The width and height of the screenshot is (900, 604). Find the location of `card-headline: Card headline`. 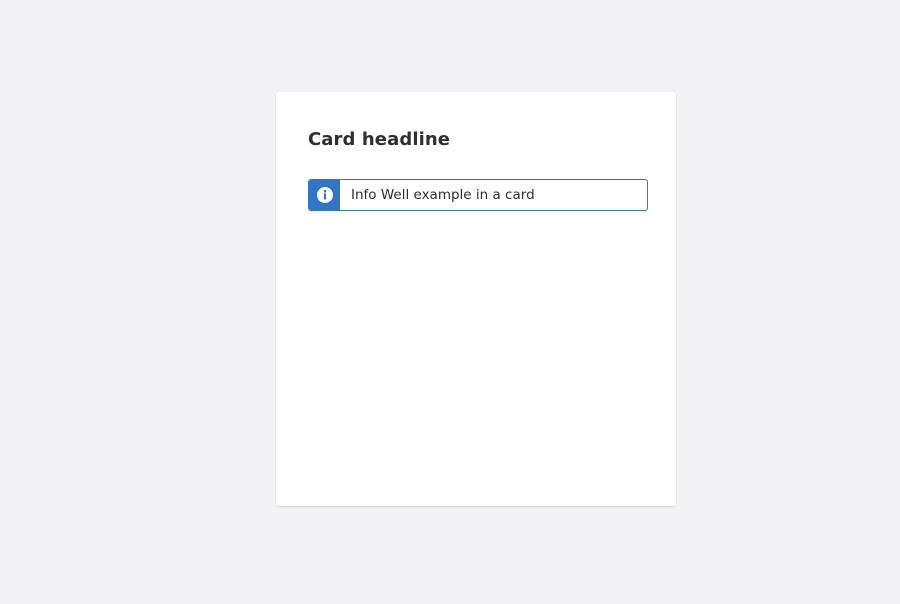

card-headline: Card headline is located at coordinates (379, 139).